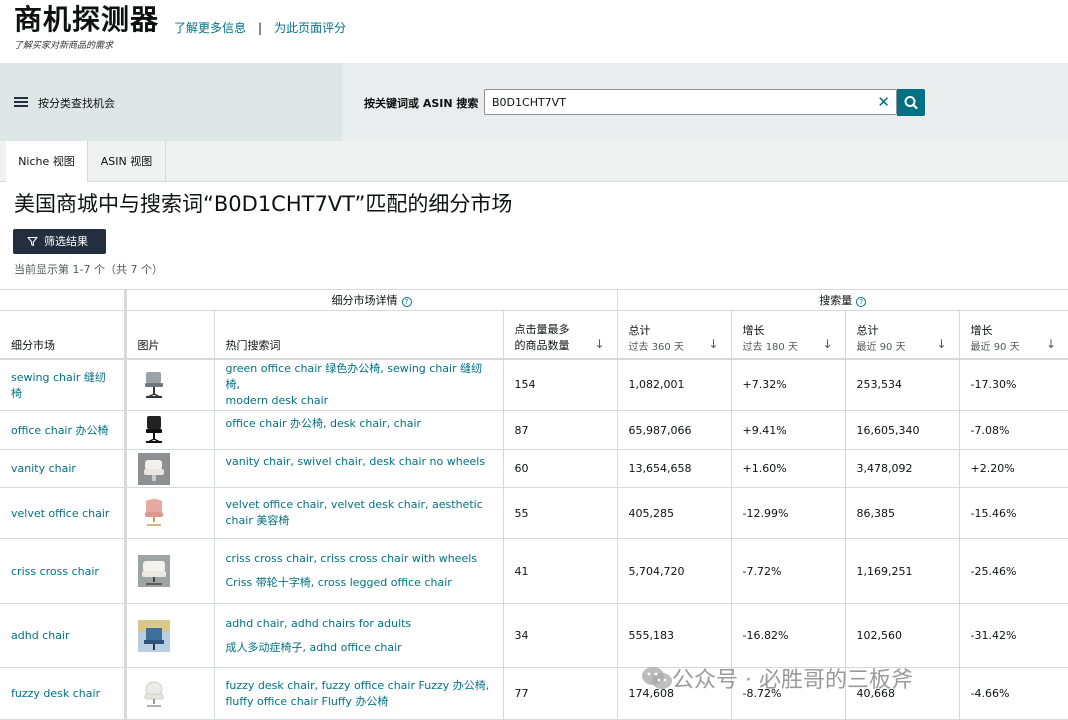  Describe the element at coordinates (788, 513) in the screenshot. I see `growth-180: -12.99%` at that location.